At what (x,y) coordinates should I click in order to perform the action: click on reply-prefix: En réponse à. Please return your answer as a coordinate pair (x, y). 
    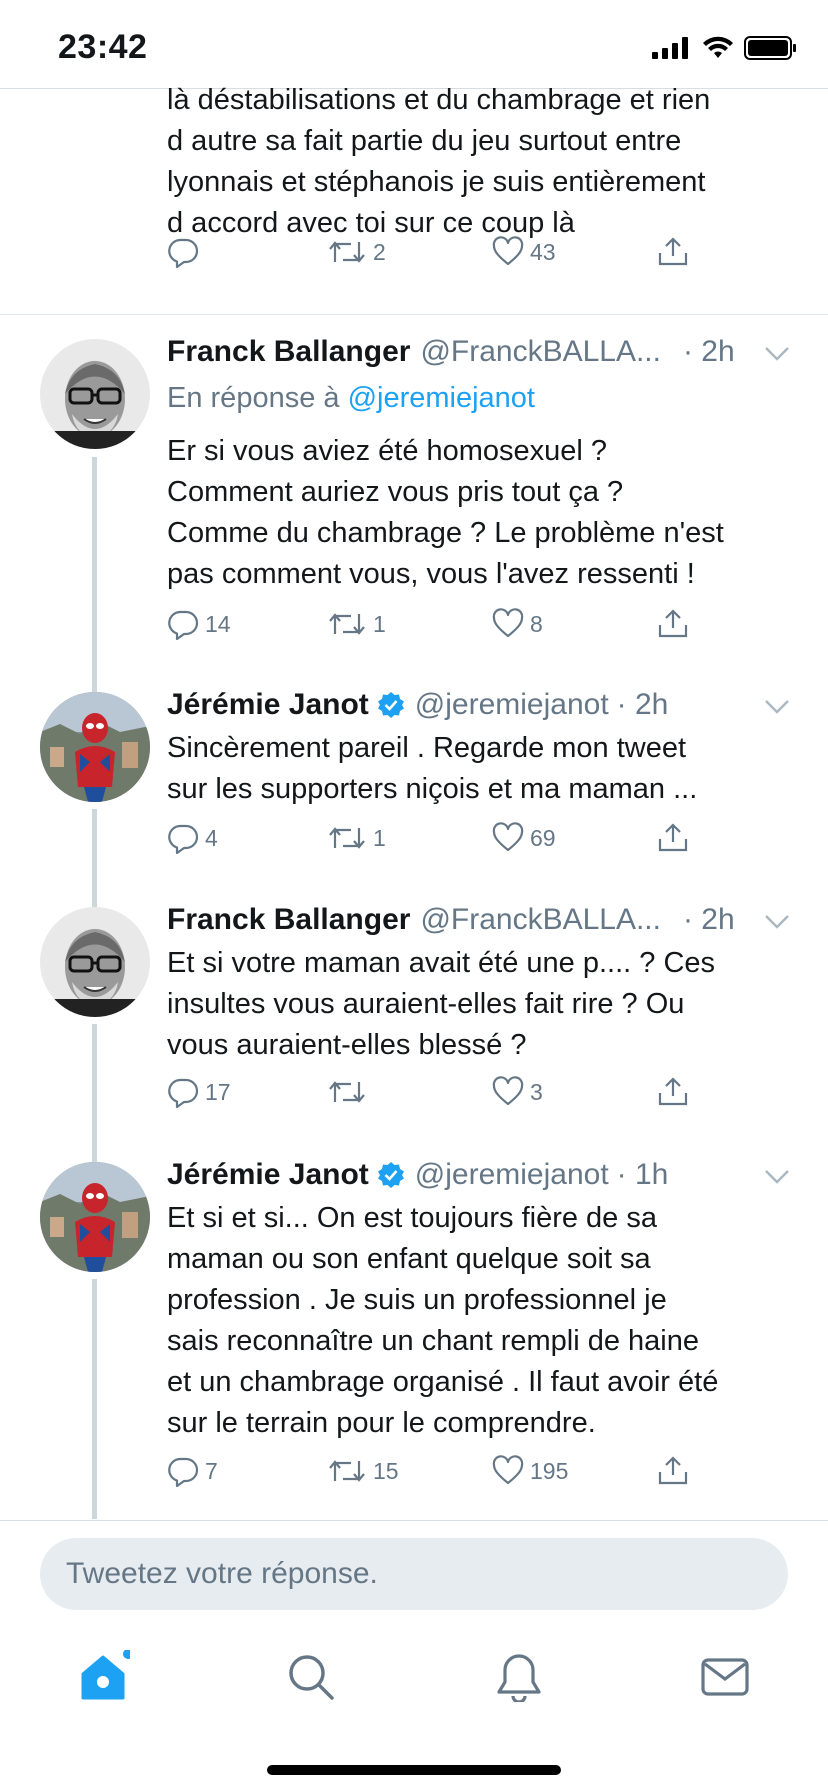
    Looking at the image, I should click on (253, 398).